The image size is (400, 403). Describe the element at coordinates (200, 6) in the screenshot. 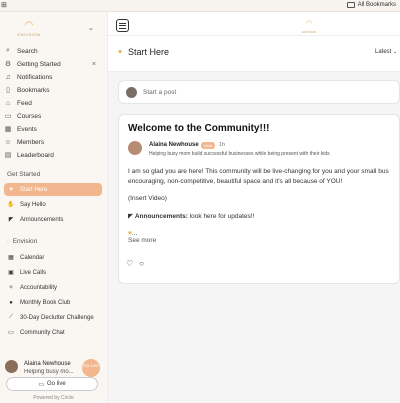

I see `bookmarks-bar: ⊞ All Bookmarks` at that location.